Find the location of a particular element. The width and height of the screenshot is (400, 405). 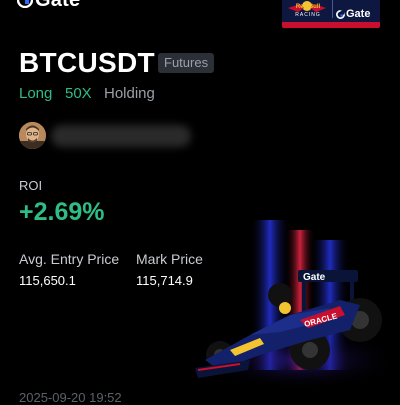

timestamp: 2025-09-20 19:52 is located at coordinates (70, 397).